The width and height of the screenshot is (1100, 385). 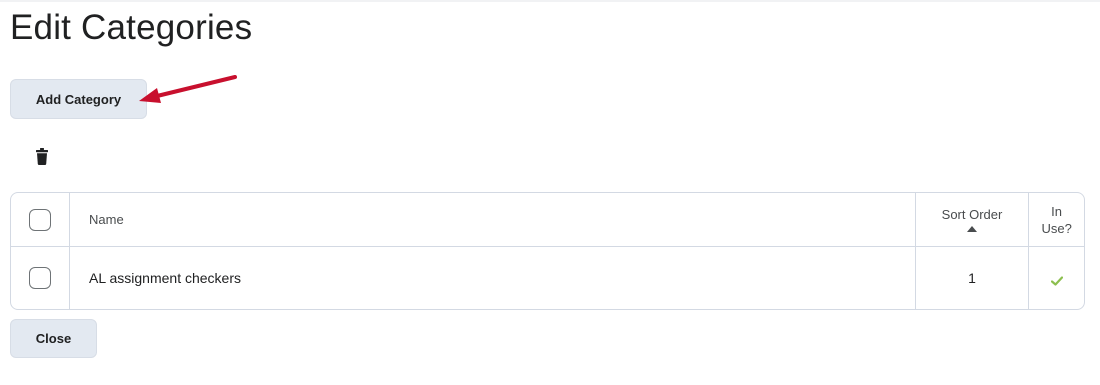 I want to click on close-button: Close, so click(x=53, y=338).